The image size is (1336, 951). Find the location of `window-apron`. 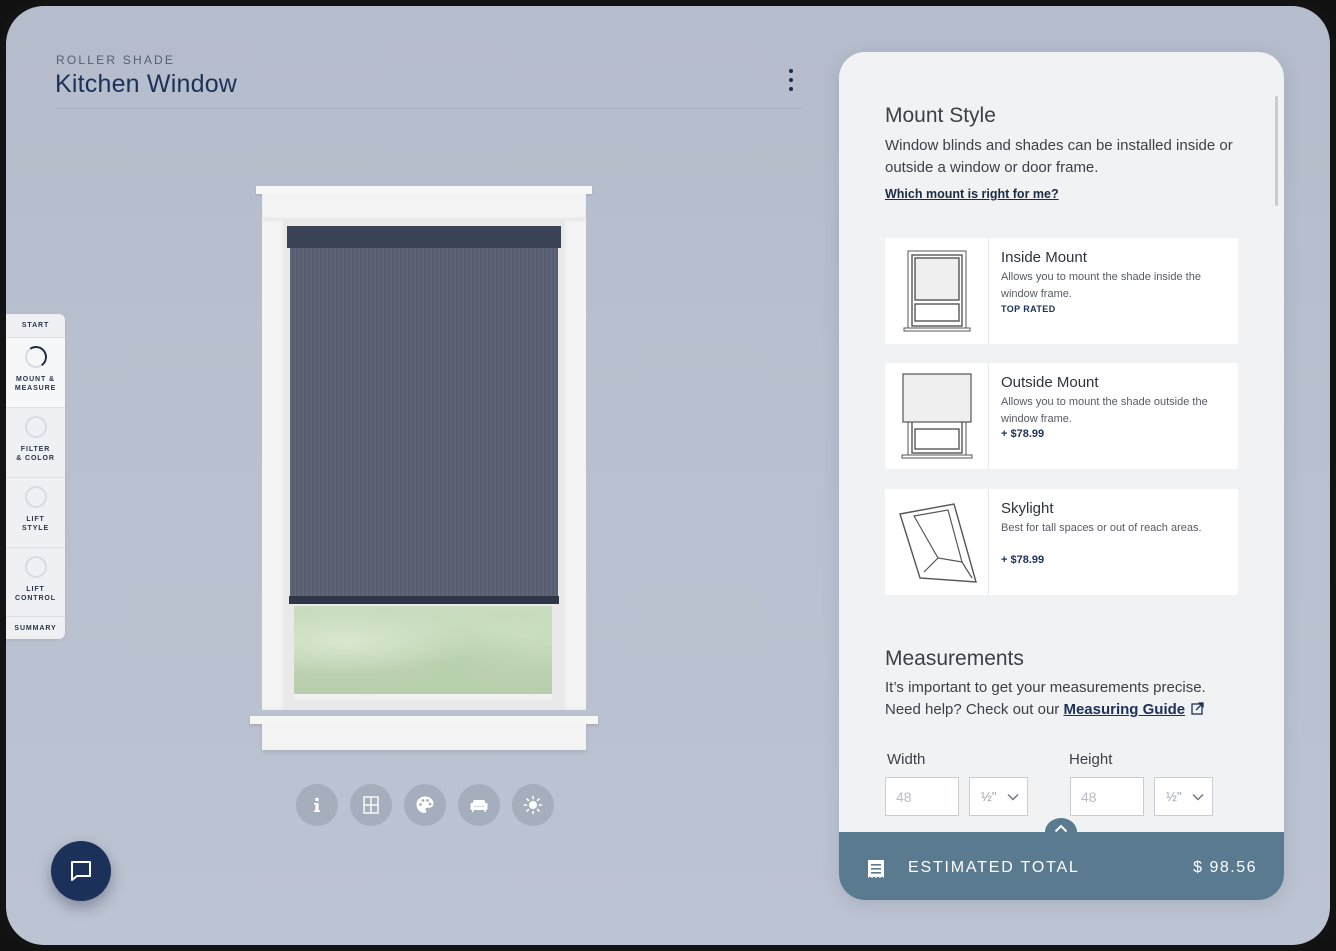

window-apron is located at coordinates (424, 737).